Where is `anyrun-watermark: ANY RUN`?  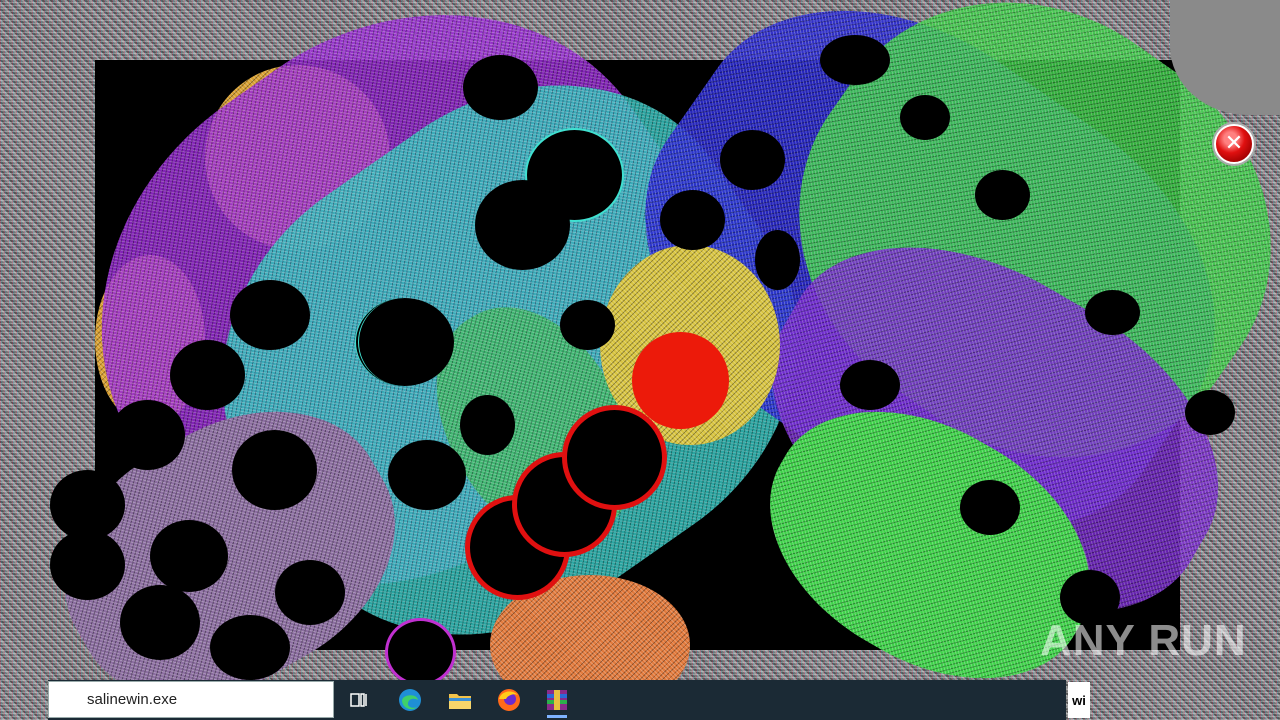 anyrun-watermark: ANY RUN is located at coordinates (1143, 640).